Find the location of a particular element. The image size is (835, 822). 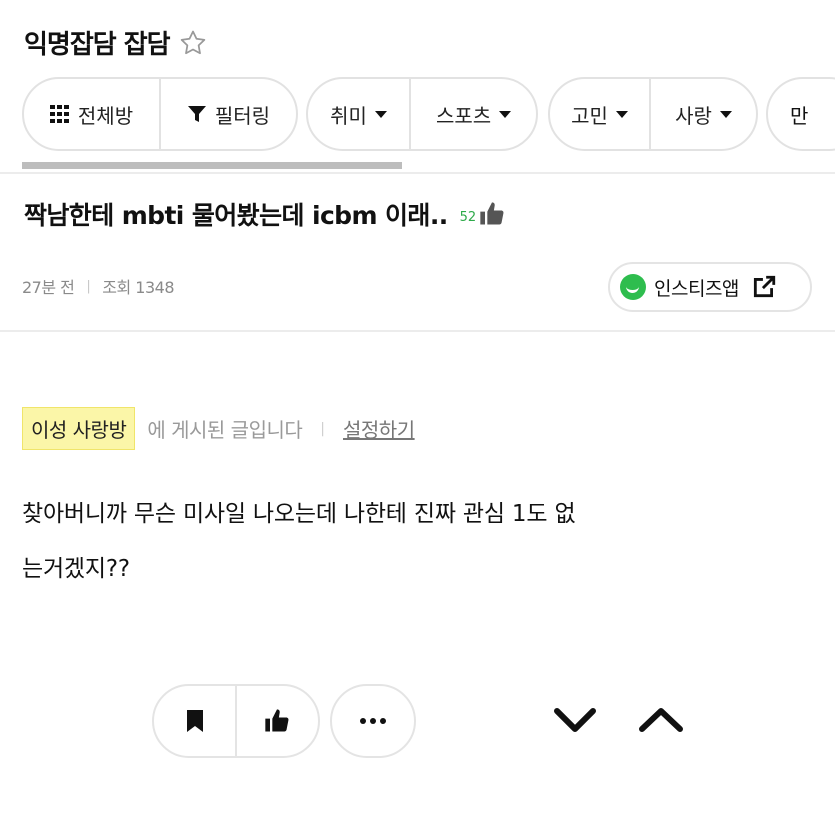

post-body: 찾아버니까 무슨 미사일 나오는데 나한테 진짜 관심 1도 없 는거겠지?? is located at coordinates (417, 542).